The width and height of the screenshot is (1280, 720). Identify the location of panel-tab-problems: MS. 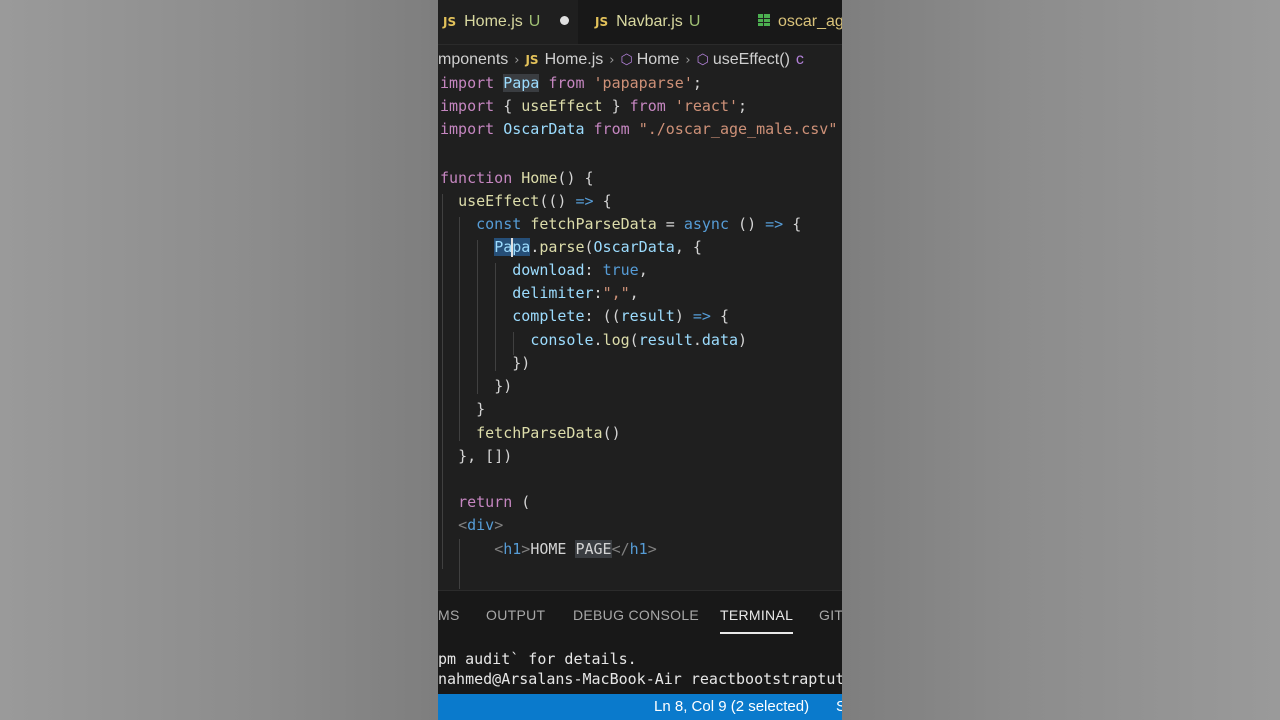
(449, 615).